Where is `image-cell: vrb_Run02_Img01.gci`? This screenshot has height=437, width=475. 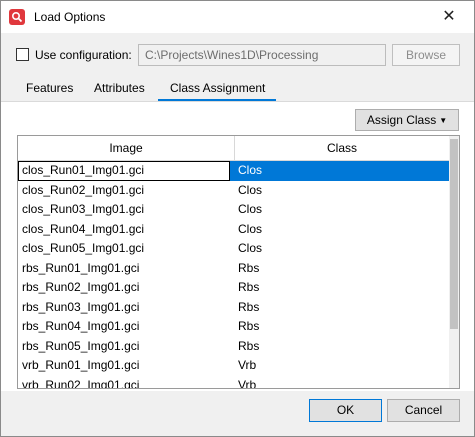 image-cell: vrb_Run02_Img01.gci is located at coordinates (80, 382).